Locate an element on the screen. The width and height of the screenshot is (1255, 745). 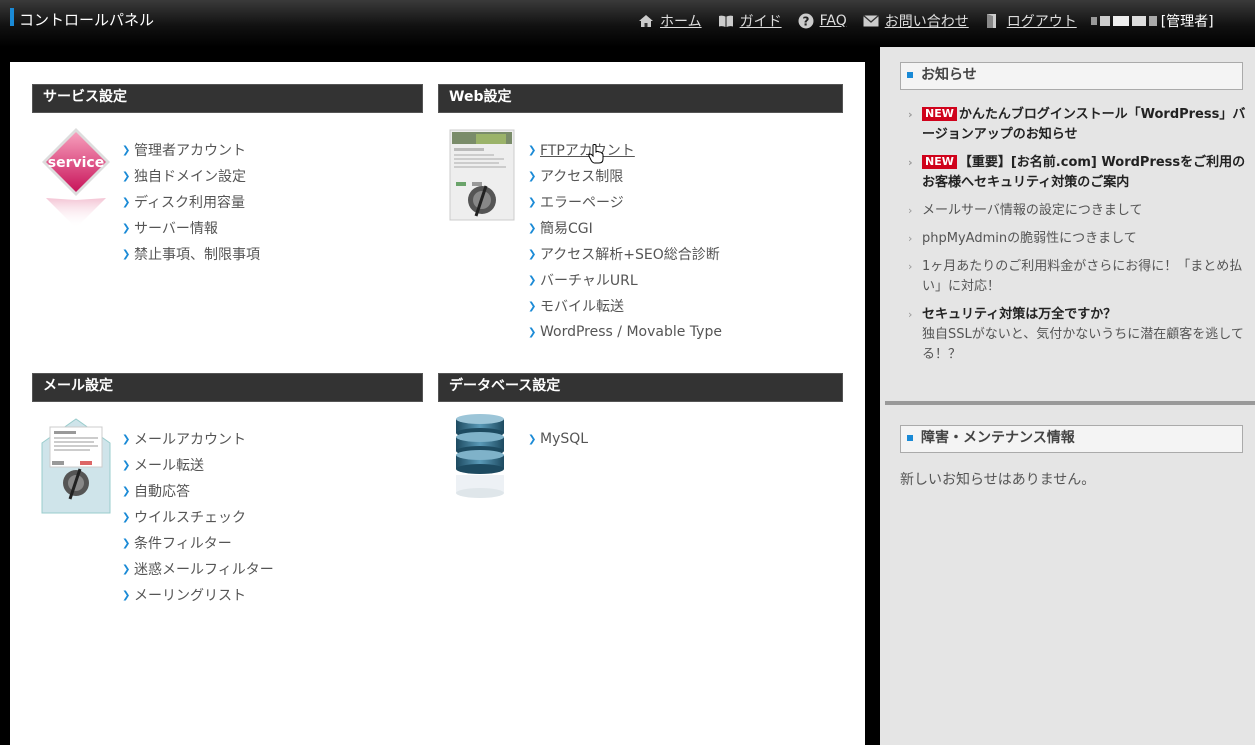
nav-contact-link: お問い合わせ is located at coordinates (915, 21).